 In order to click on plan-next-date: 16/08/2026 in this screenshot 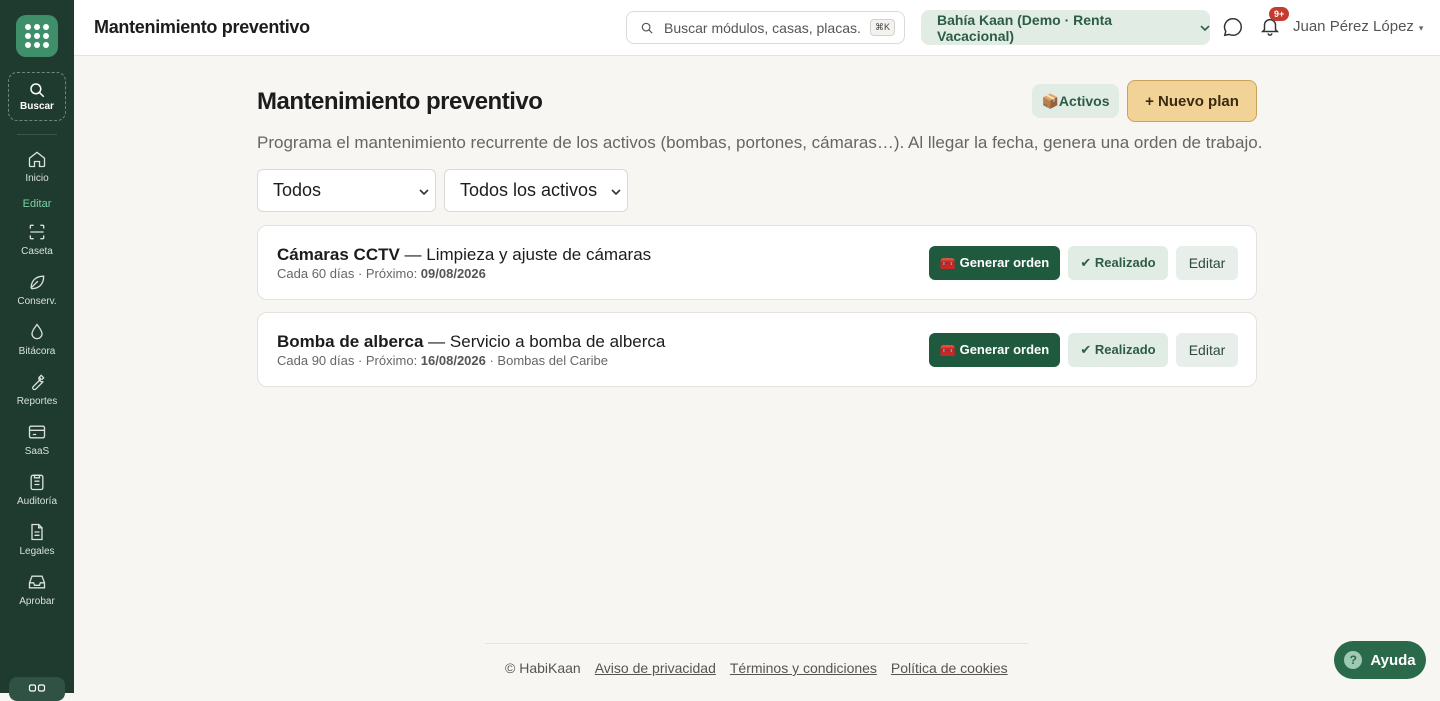, I will do `click(453, 360)`.